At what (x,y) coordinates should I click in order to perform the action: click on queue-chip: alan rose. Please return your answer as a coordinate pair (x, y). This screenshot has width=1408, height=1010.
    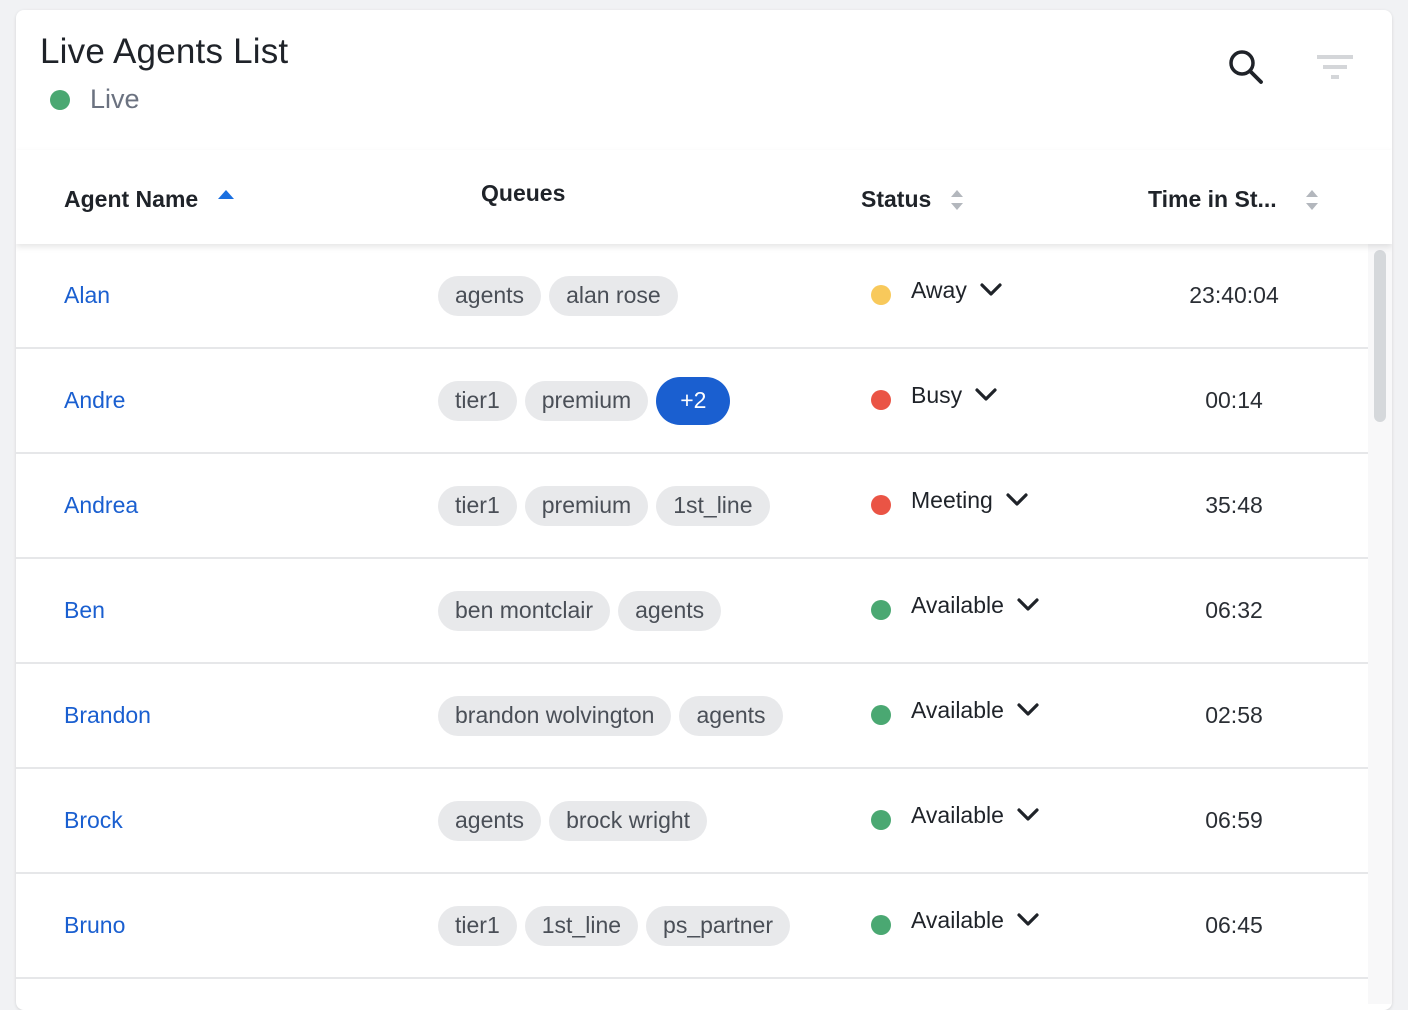
    Looking at the image, I should click on (613, 295).